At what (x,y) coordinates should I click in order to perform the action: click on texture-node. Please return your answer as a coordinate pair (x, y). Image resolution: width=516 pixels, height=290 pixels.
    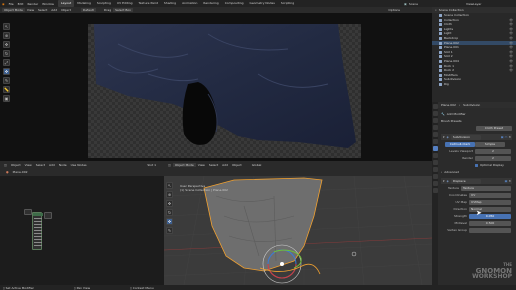
    Looking at the image, I should click on (28, 212).